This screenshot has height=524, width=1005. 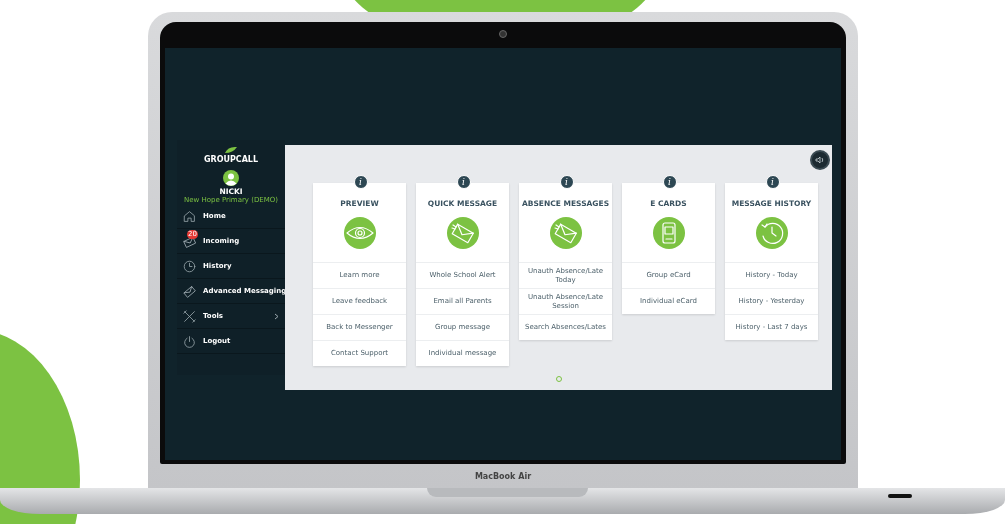 I want to click on eye-icon, so click(x=359, y=233).